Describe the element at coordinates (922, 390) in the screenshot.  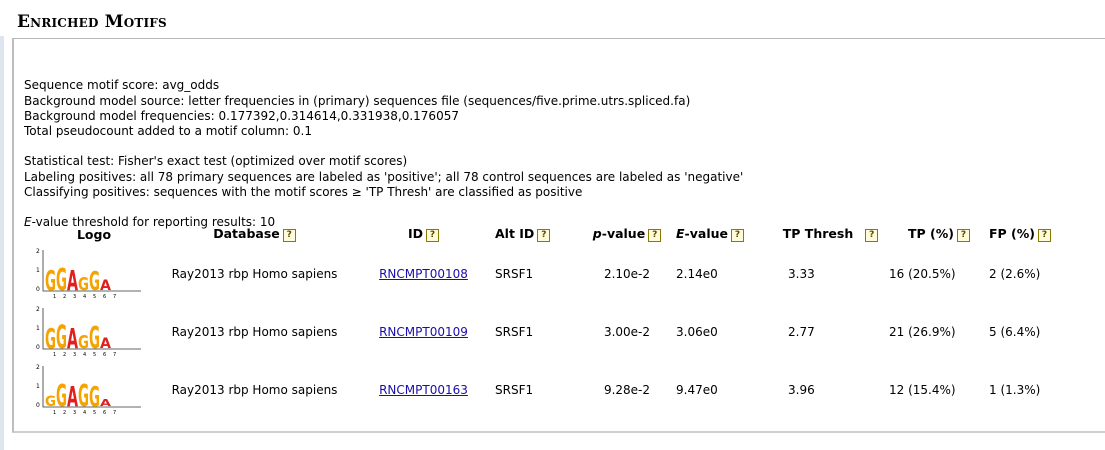
I see `tp-cell: 12 (15.4%)` at that location.